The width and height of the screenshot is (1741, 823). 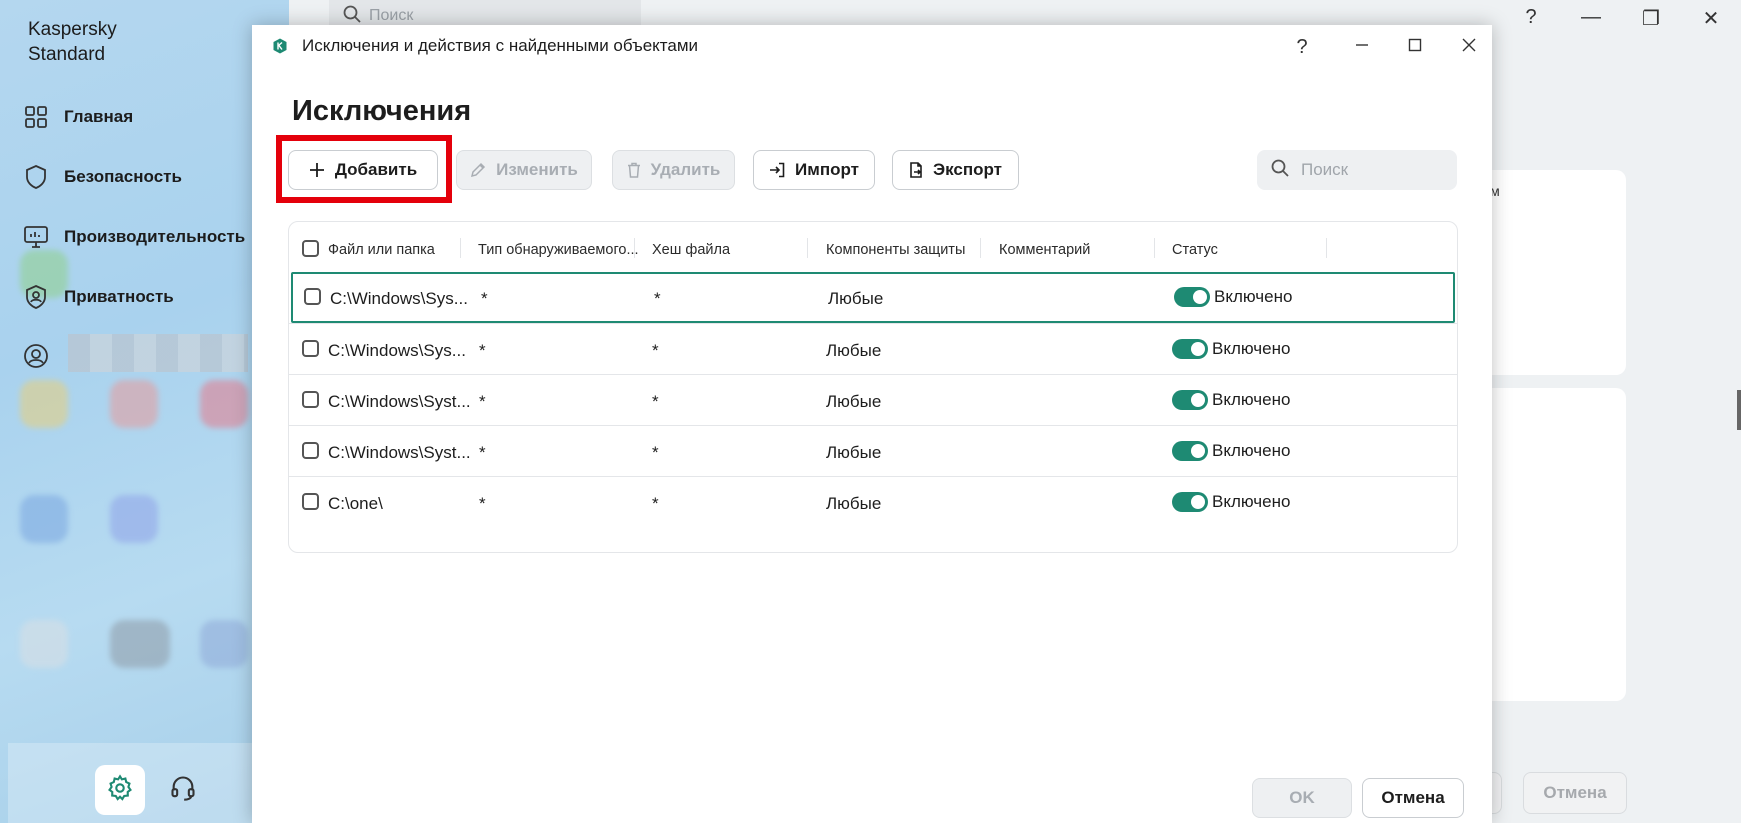 I want to click on brand-line-1: Kaspersky, so click(x=72, y=29).